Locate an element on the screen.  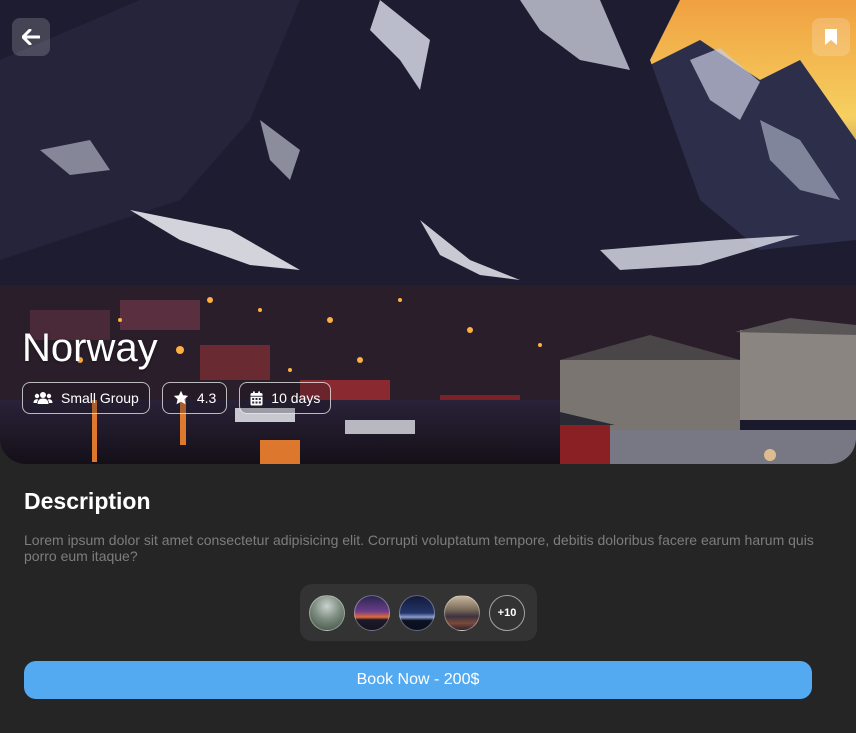
duration-label: 10 days is located at coordinates (296, 398).